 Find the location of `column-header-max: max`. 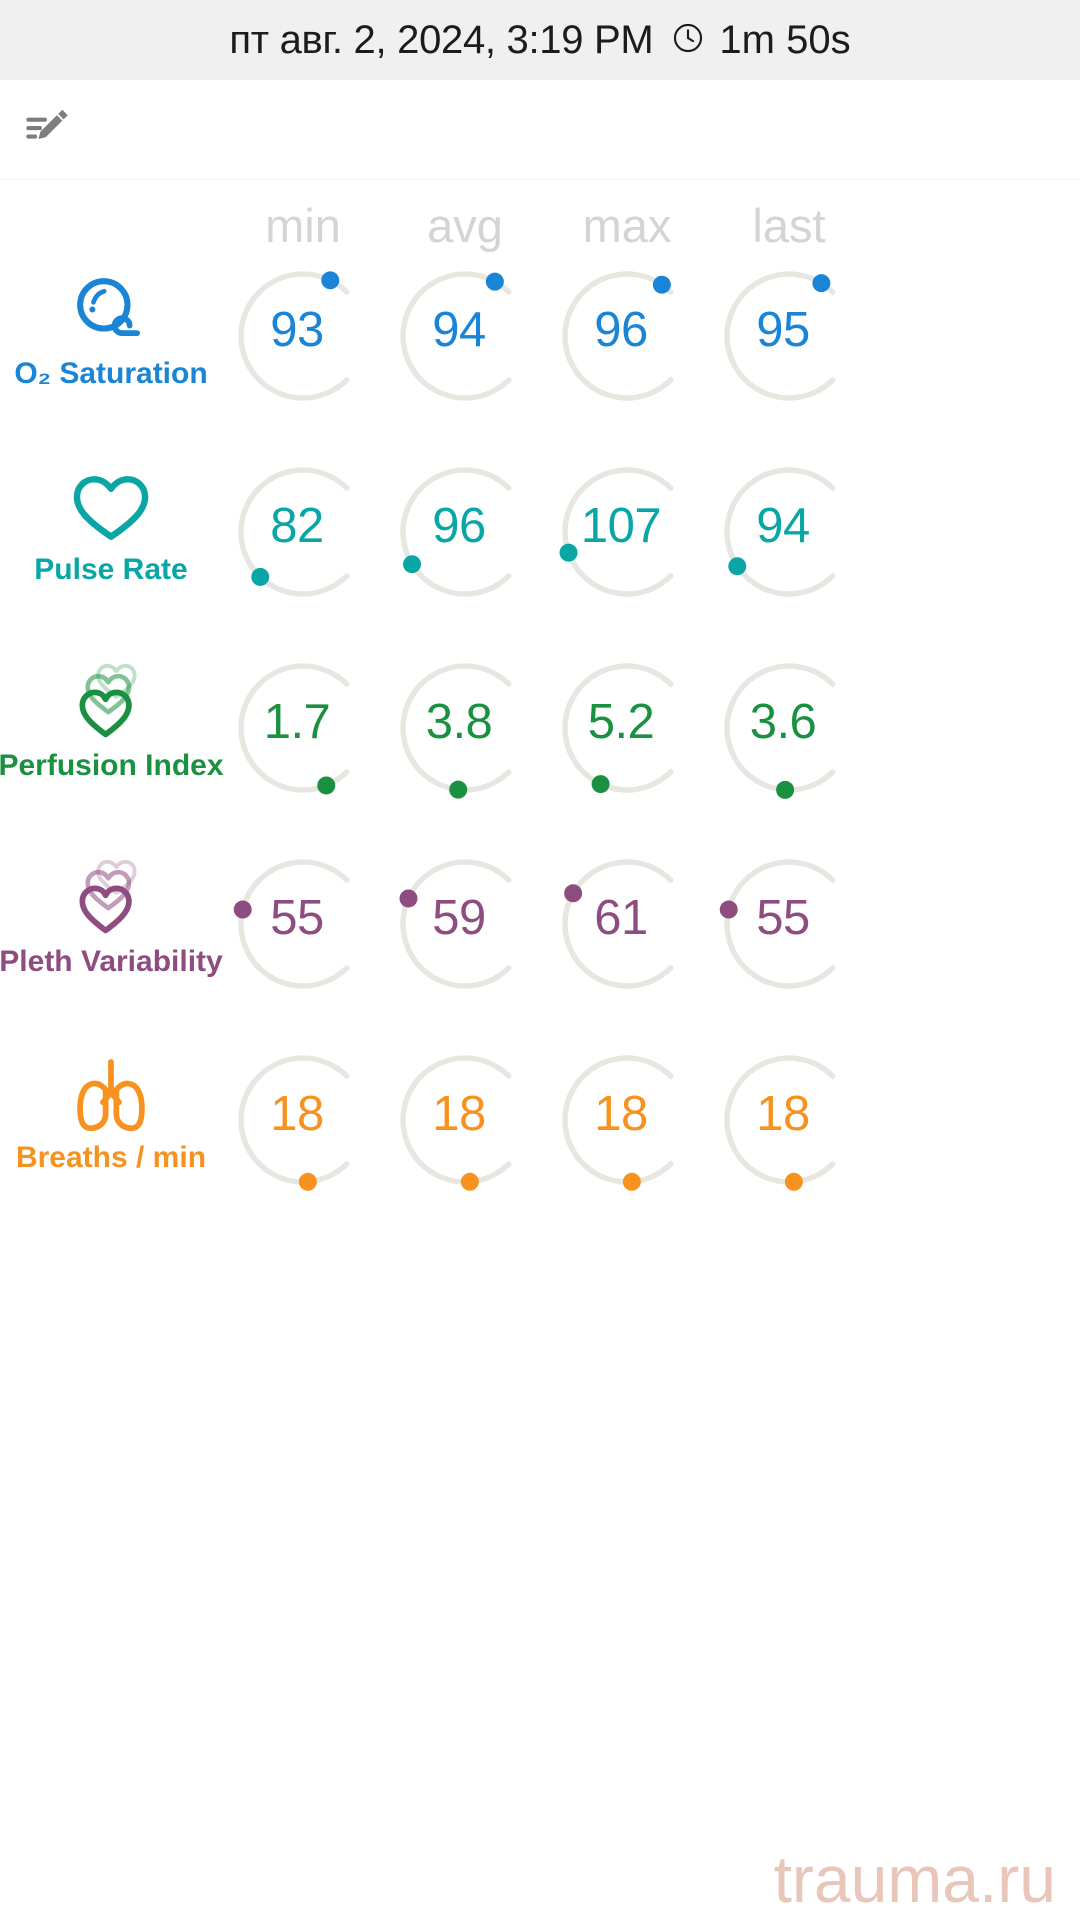

column-header-max: max is located at coordinates (627, 225).